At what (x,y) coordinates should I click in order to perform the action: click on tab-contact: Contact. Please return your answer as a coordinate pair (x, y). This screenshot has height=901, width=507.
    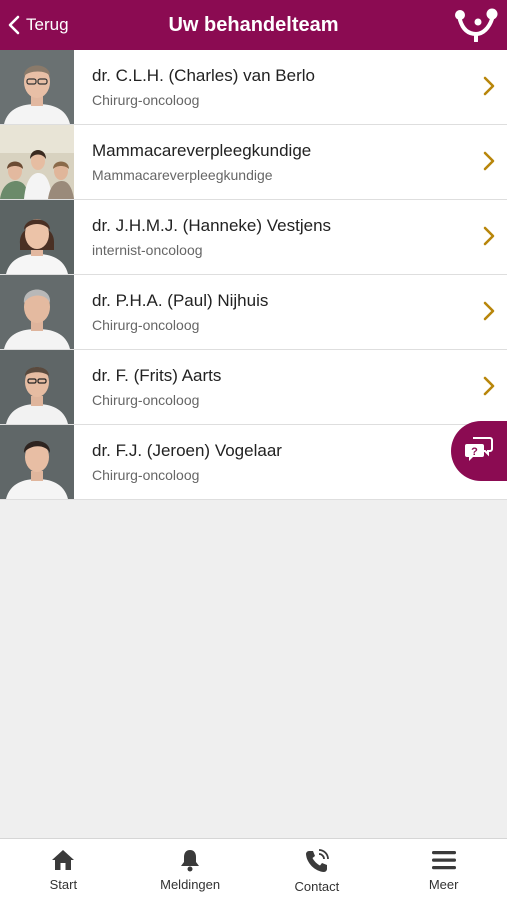
    Looking at the image, I should click on (317, 870).